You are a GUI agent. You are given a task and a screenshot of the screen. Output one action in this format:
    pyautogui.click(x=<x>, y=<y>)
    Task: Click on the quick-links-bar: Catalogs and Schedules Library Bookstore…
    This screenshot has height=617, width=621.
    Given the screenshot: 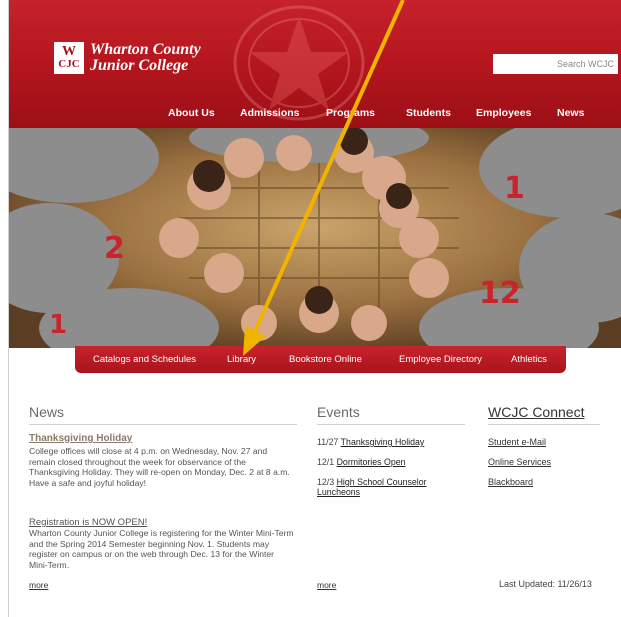 What is the action you would take?
    pyautogui.click(x=320, y=359)
    